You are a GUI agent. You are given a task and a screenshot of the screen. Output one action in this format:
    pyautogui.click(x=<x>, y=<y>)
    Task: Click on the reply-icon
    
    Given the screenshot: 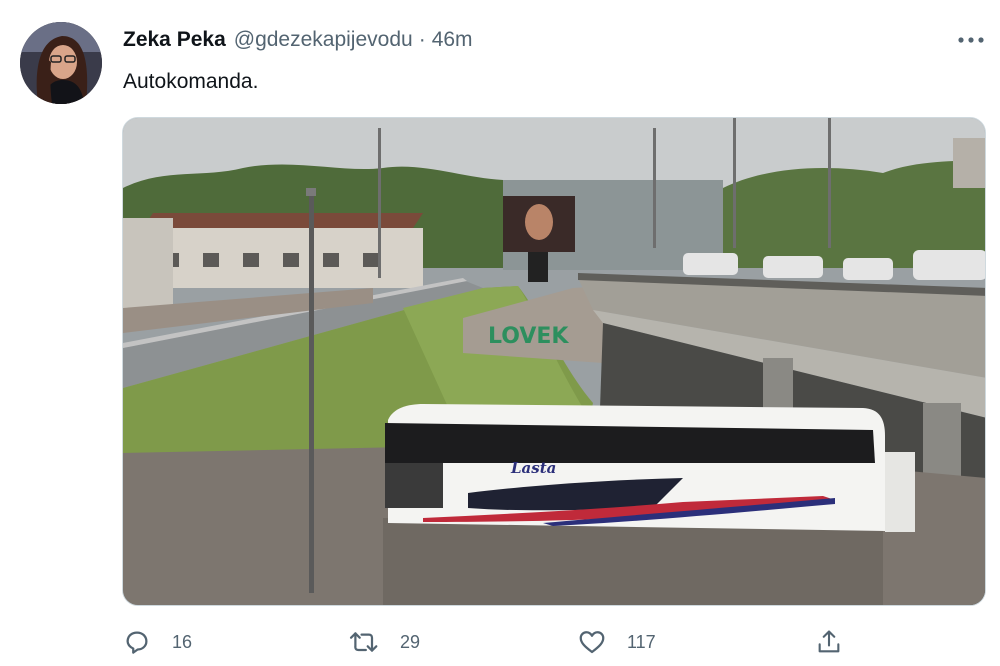 What is the action you would take?
    pyautogui.click(x=137, y=642)
    